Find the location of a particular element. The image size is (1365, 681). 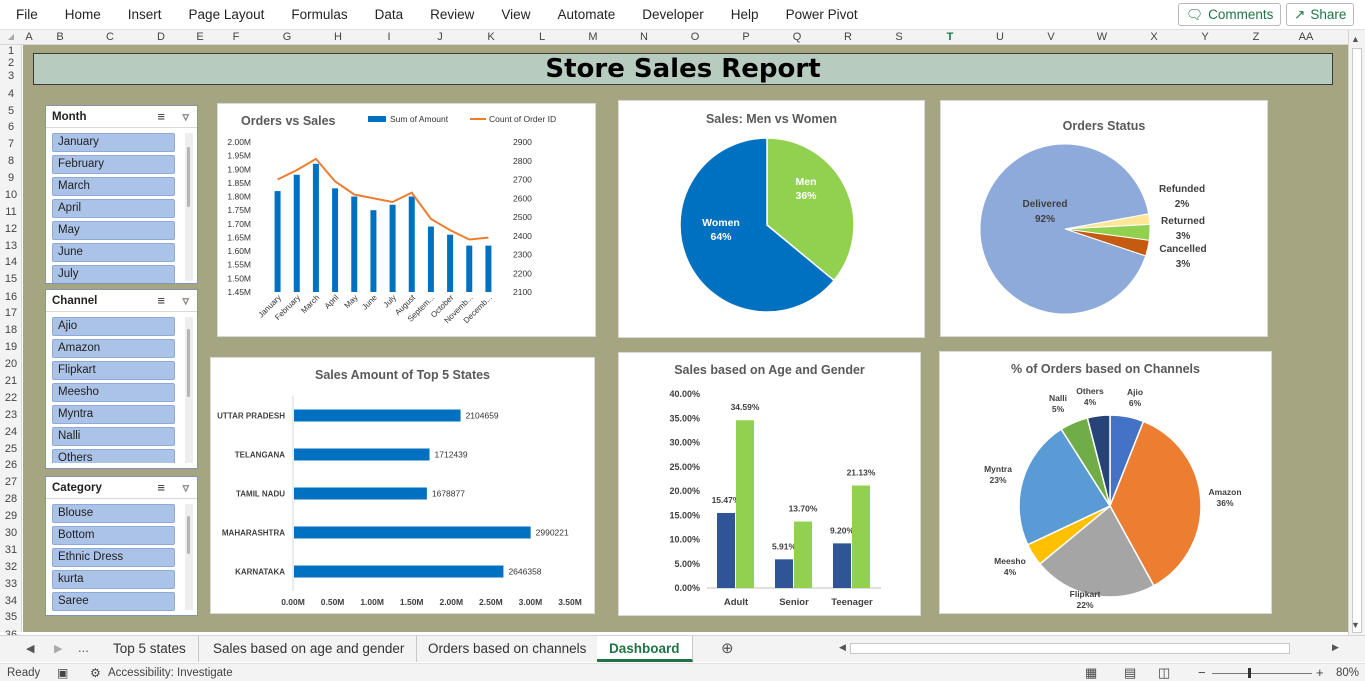

slicer-item: Ajio is located at coordinates (113, 326).